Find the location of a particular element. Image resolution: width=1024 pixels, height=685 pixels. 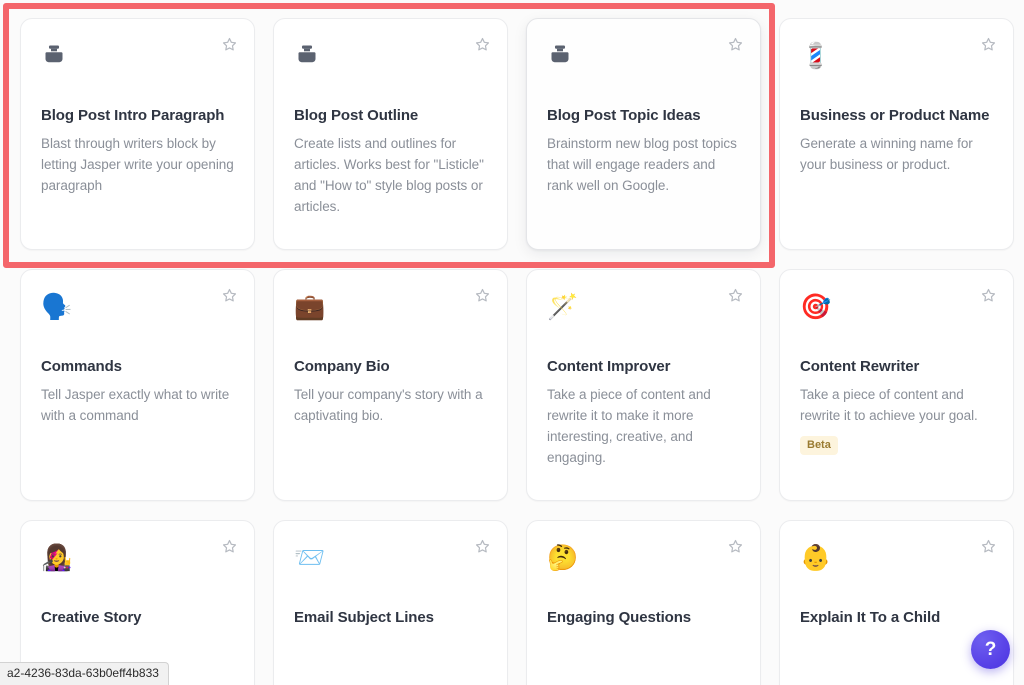

question-mark-icon: ? is located at coordinates (990, 649).